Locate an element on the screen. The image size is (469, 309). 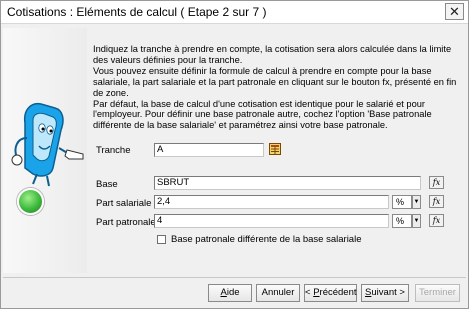
part-patronale-label: Part patronale is located at coordinates (126, 222).